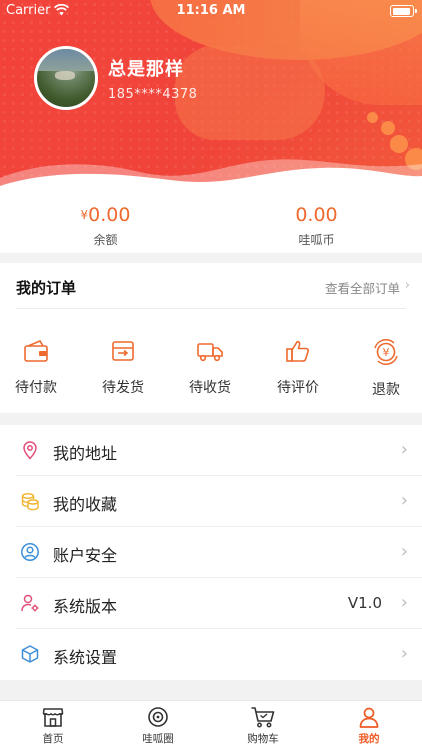 The image size is (422, 750). I want to click on coins-block: 0.00 哇呱币, so click(316, 225).